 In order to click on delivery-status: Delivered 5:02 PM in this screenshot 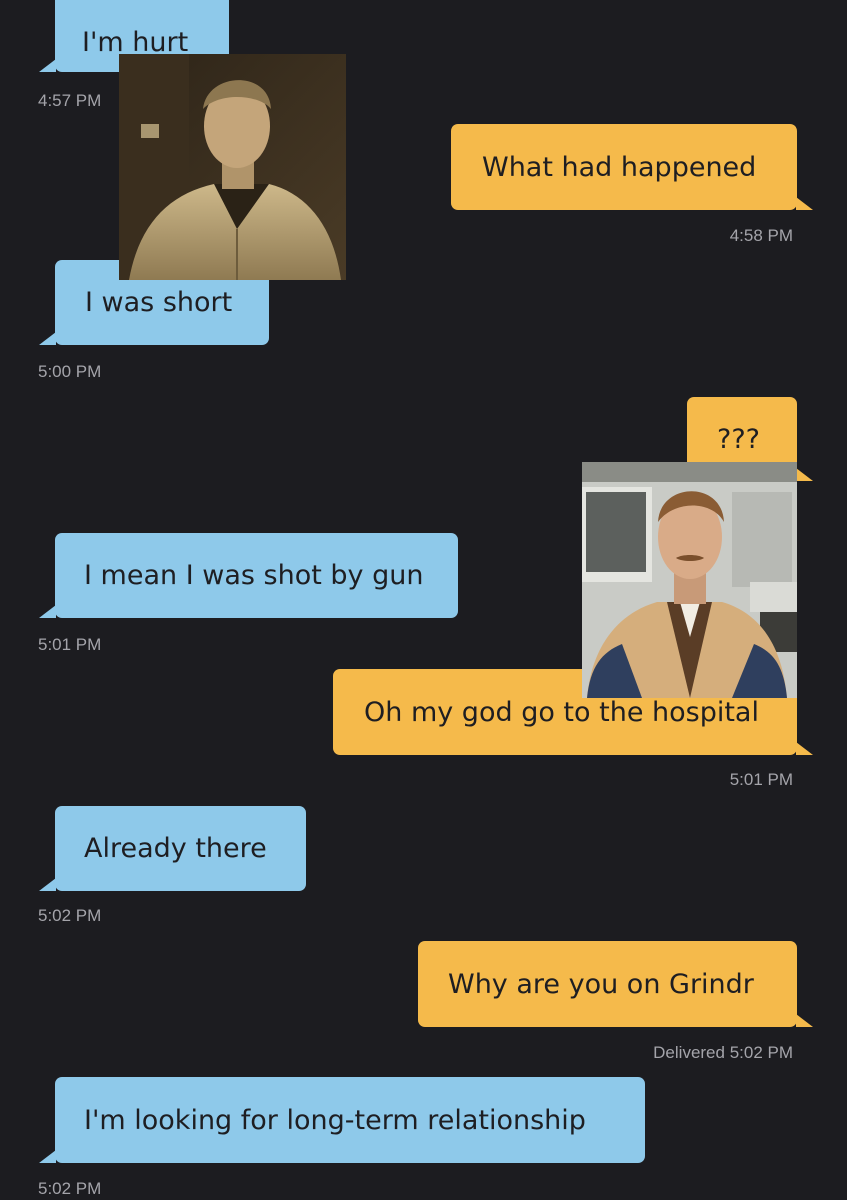, I will do `click(723, 1052)`.